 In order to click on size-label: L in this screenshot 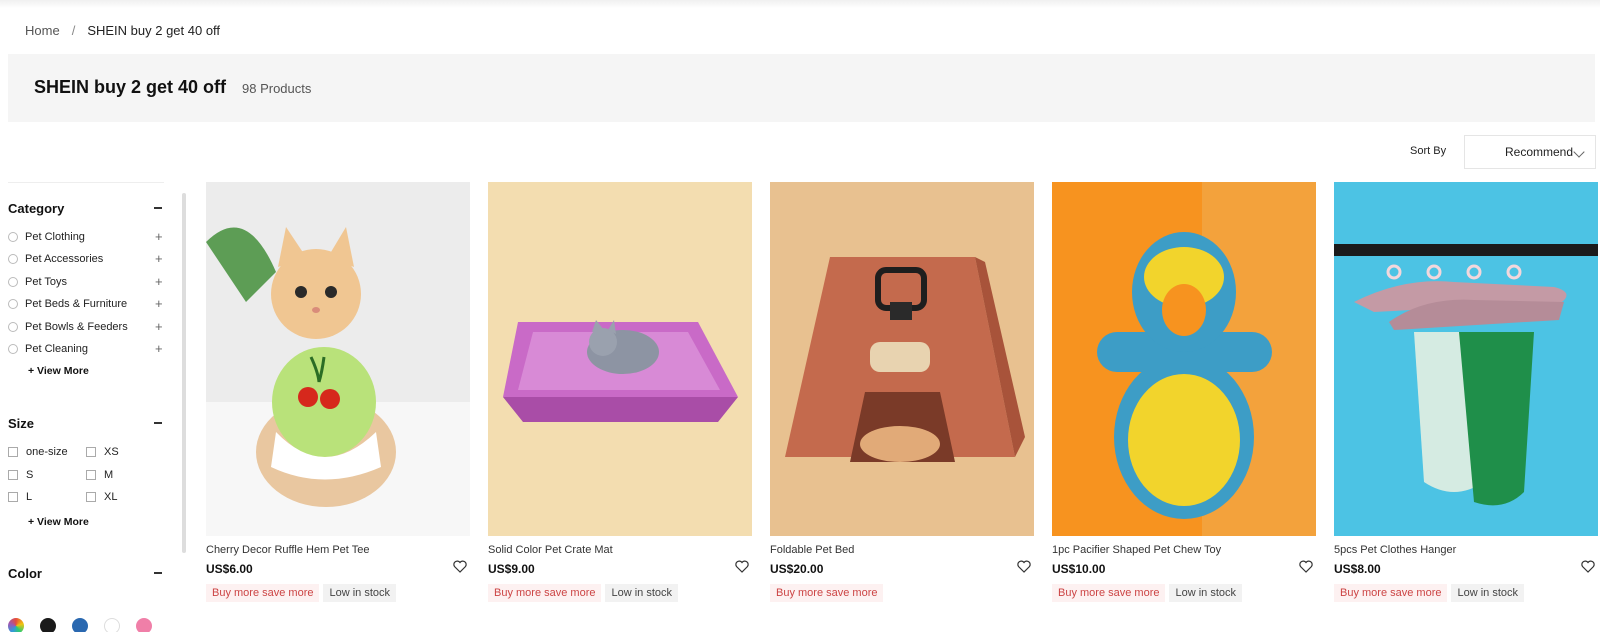, I will do `click(29, 497)`.